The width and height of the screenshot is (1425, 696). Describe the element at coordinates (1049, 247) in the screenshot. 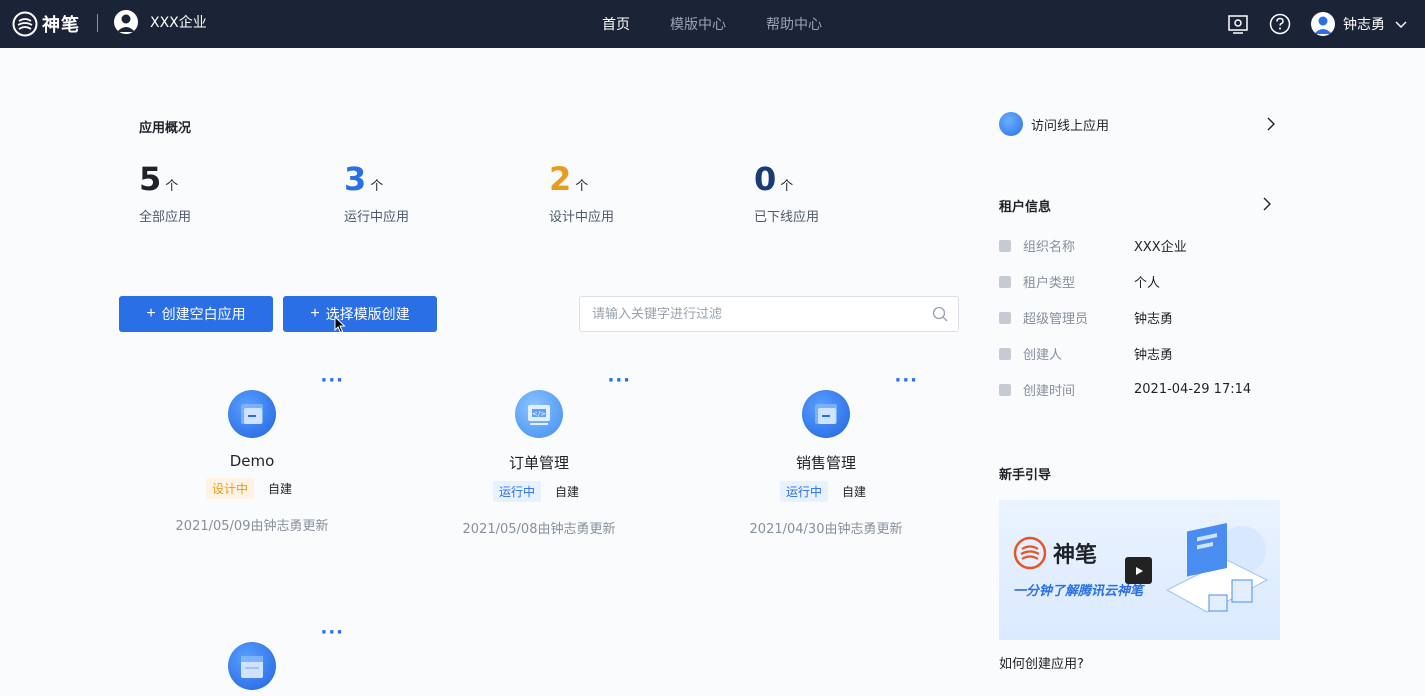

I see `info-key: 组织名称` at that location.